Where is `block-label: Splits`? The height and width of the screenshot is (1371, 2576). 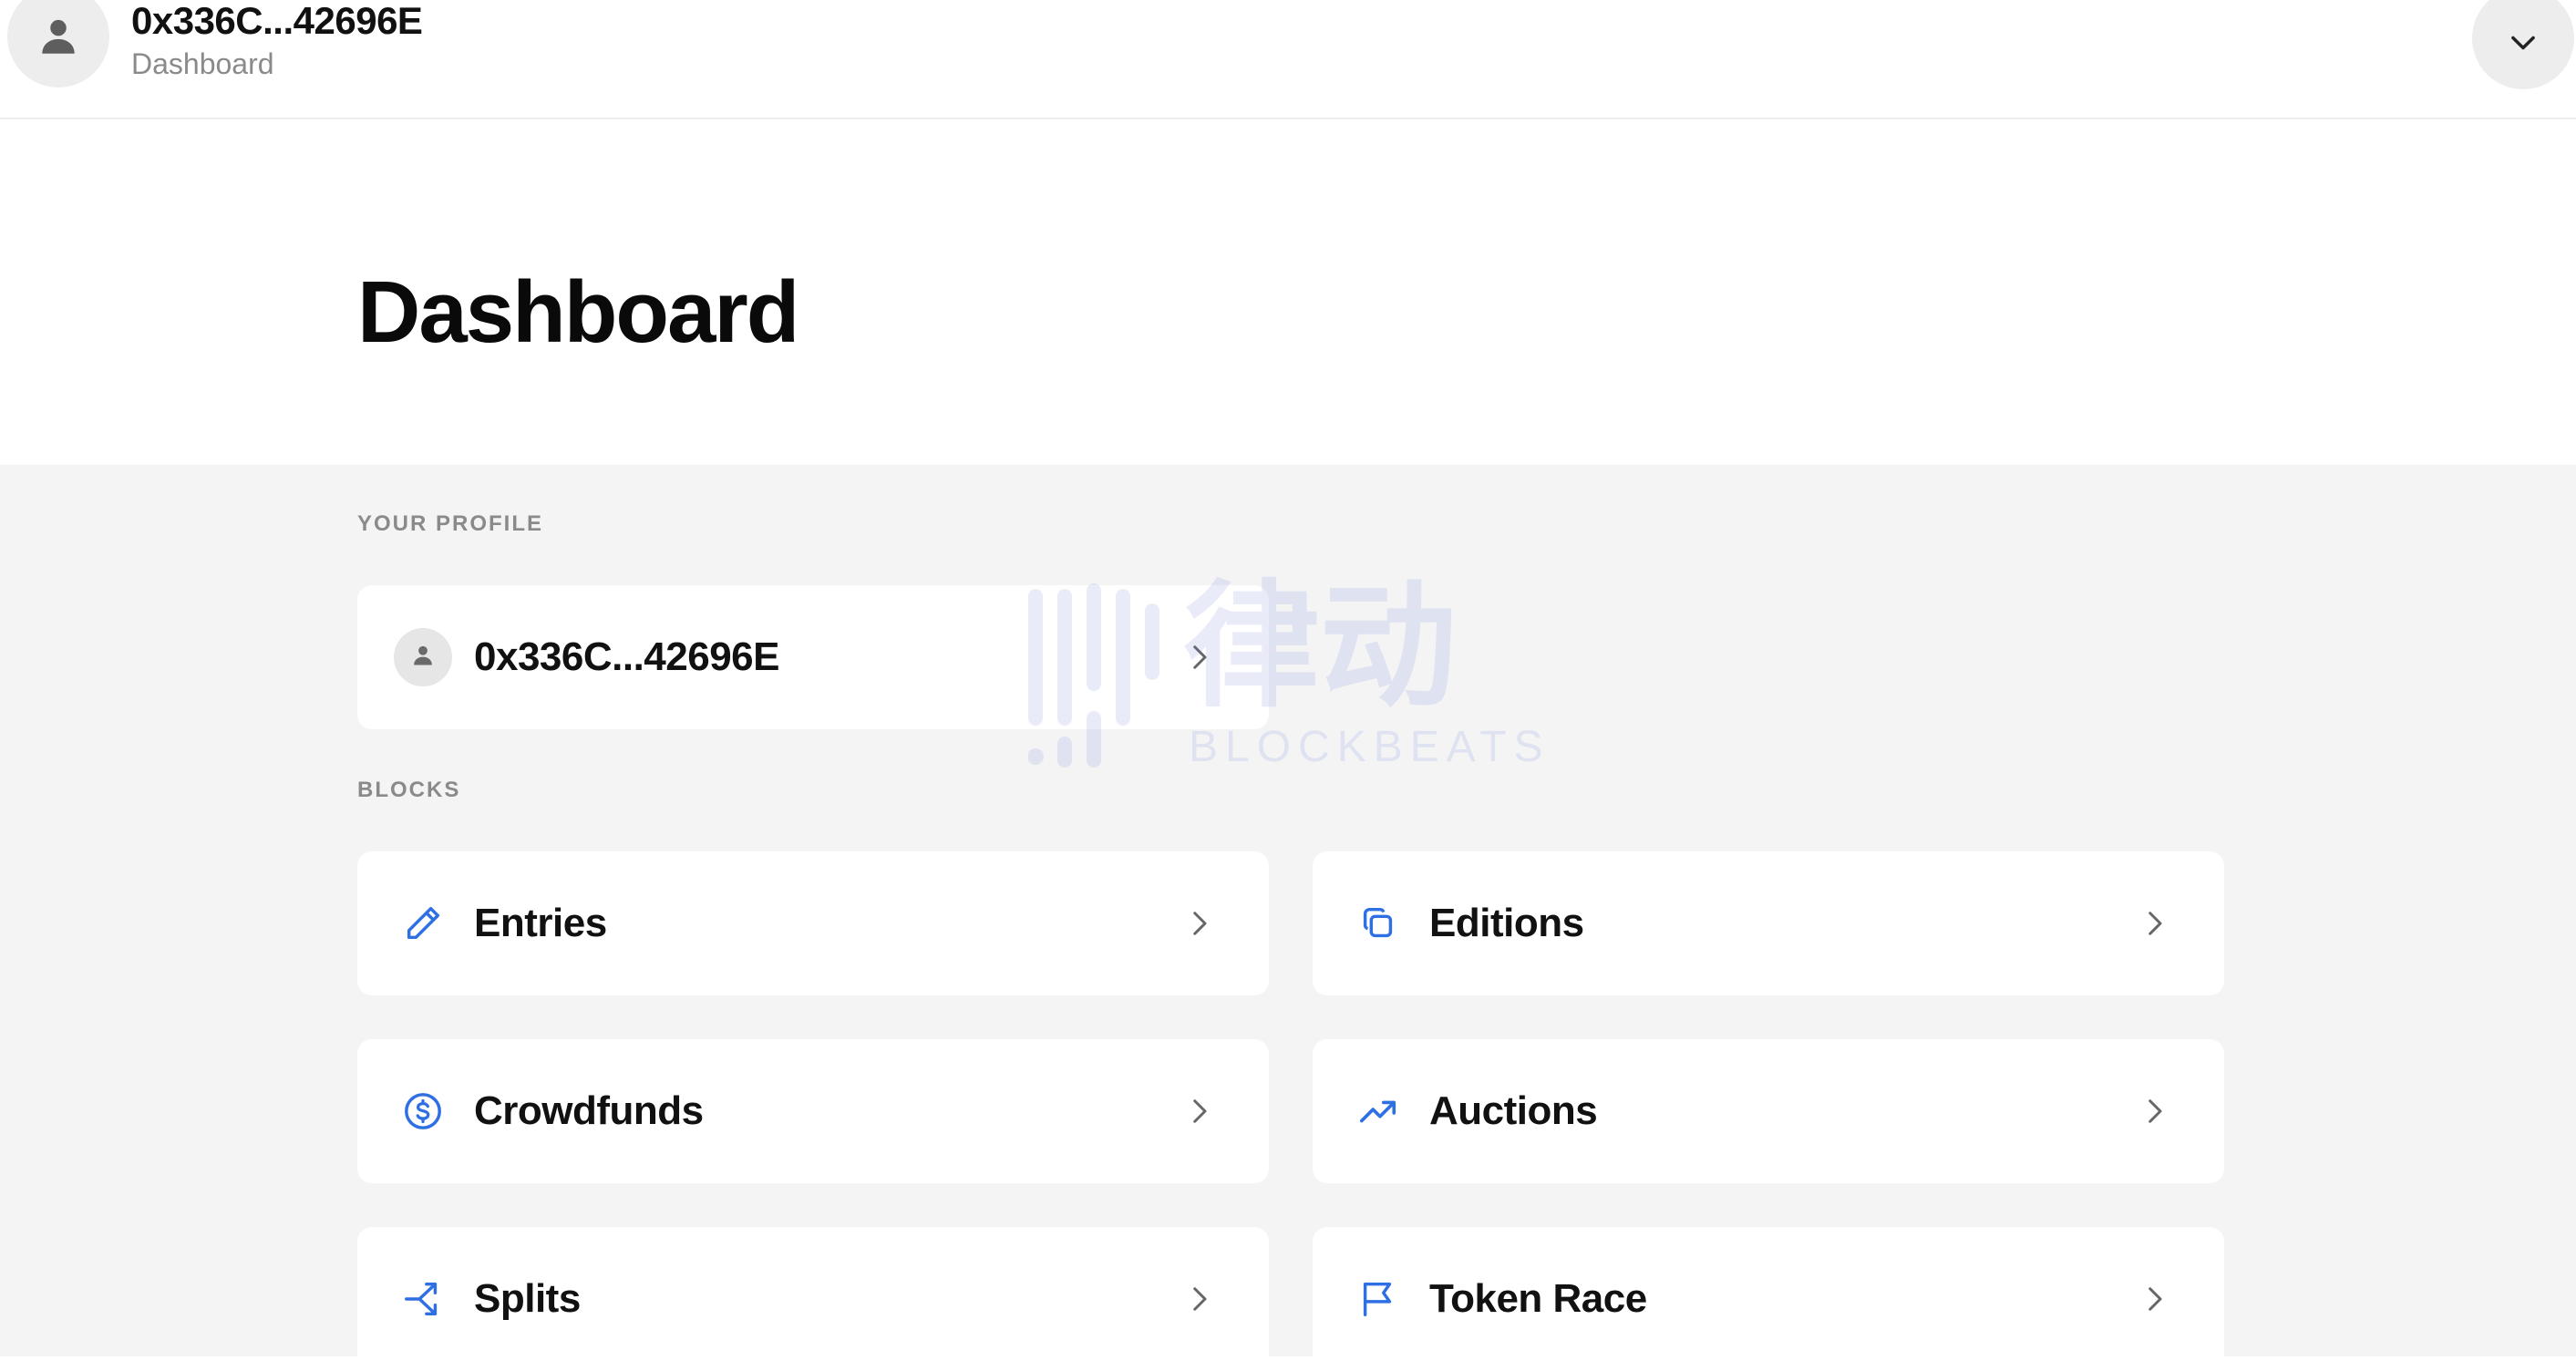 block-label: Splits is located at coordinates (527, 1298).